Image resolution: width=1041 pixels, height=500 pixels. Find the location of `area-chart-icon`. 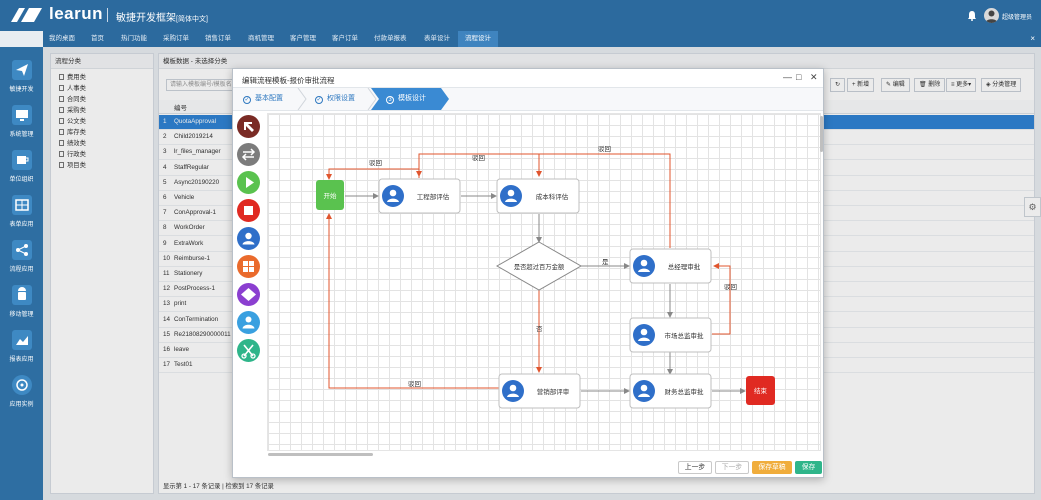

area-chart-icon is located at coordinates (21, 340).